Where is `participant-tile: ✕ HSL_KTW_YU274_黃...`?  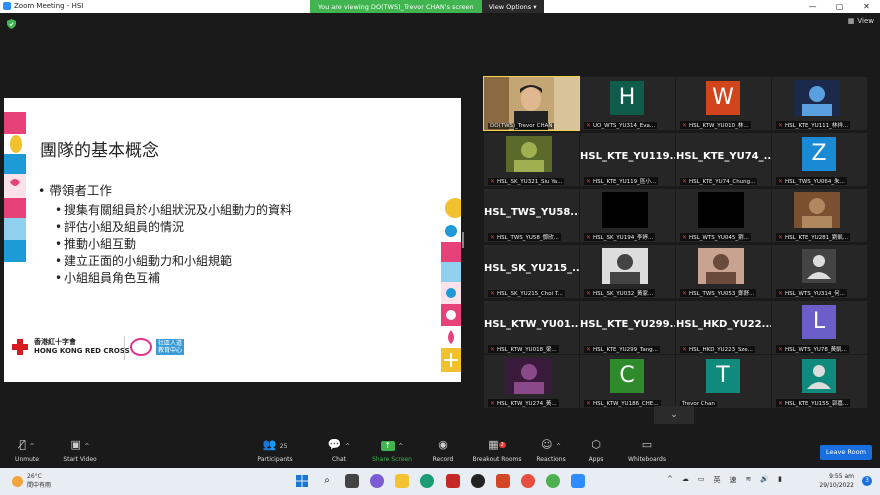
participant-tile: ✕ HSL_KTW_YU274_黃... is located at coordinates (531, 381).